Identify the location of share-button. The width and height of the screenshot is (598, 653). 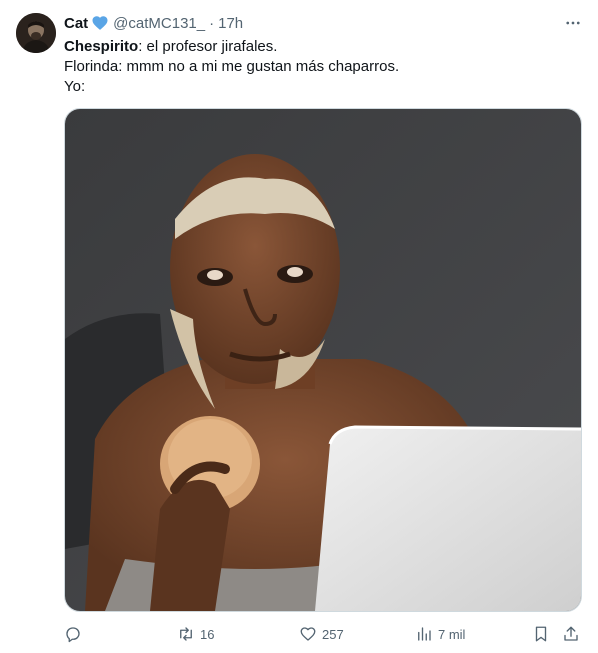
(571, 634).